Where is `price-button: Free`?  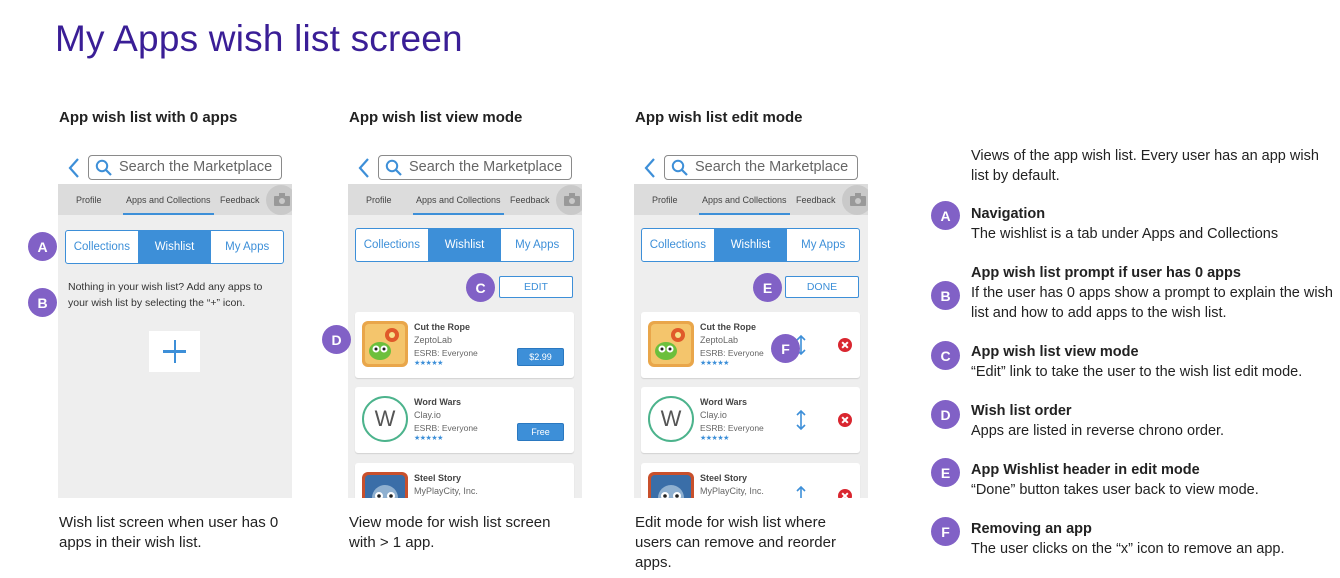
price-button: Free is located at coordinates (540, 432).